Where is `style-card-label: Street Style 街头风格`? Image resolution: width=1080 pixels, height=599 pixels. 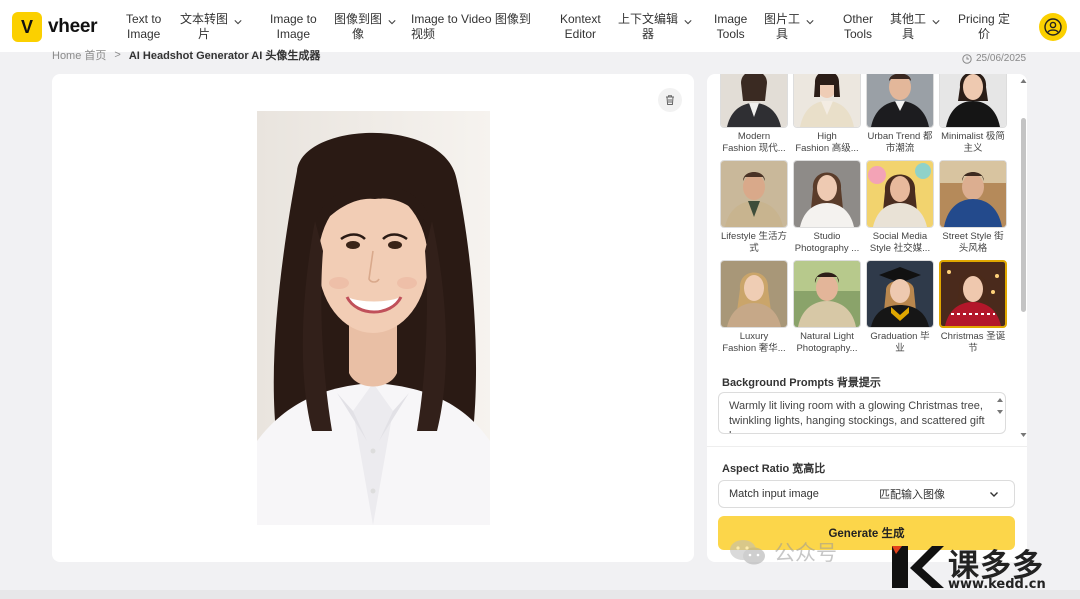
style-card-label: Street Style 街头风格 is located at coordinates (973, 242).